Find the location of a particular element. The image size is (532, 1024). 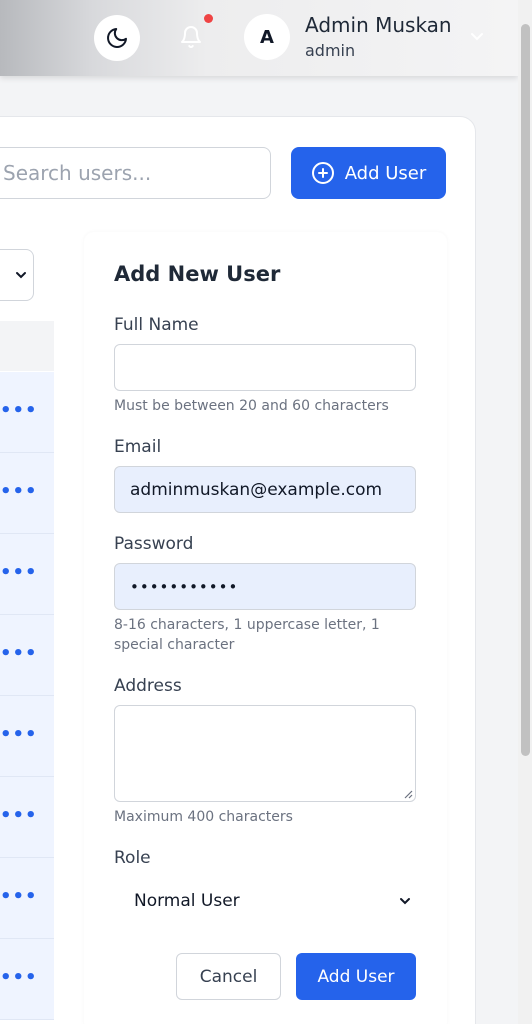

filter-select is located at coordinates (17, 275).